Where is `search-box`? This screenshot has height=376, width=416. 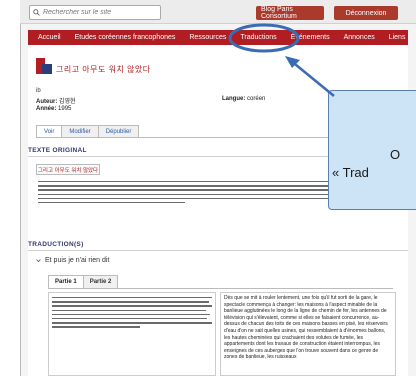
search-box is located at coordinates (95, 12).